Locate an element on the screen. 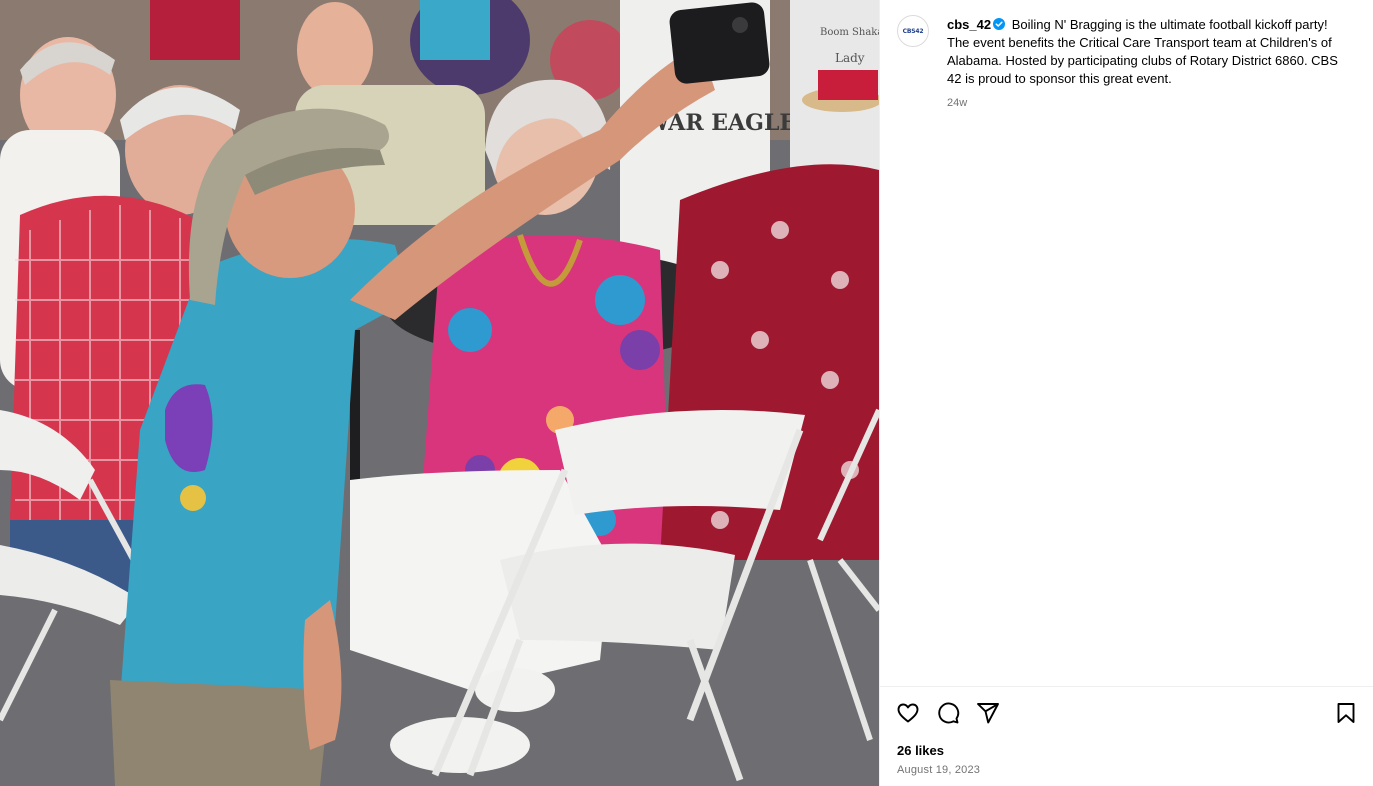 The height and width of the screenshot is (786, 1373). heart-icon is located at coordinates (908, 713).